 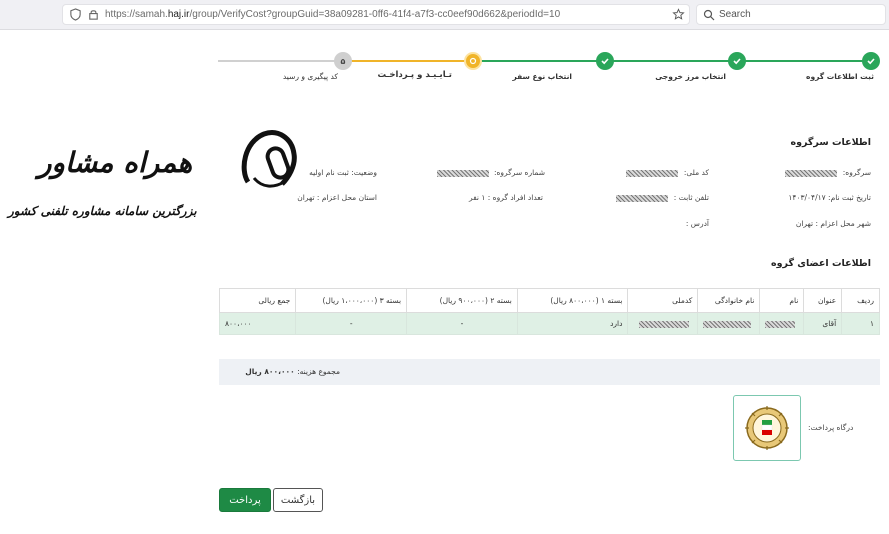 I want to click on reg-date-field: تاریخ ثبت نام: ۱۴۰۳/۰۴/۱۷, so click(x=829, y=197).